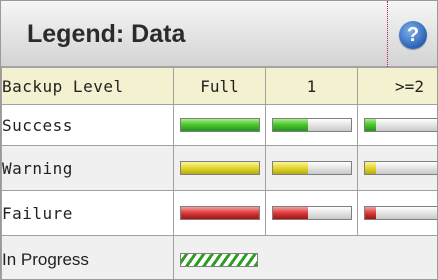  I want to click on row-label-failure: Failure, so click(87, 213).